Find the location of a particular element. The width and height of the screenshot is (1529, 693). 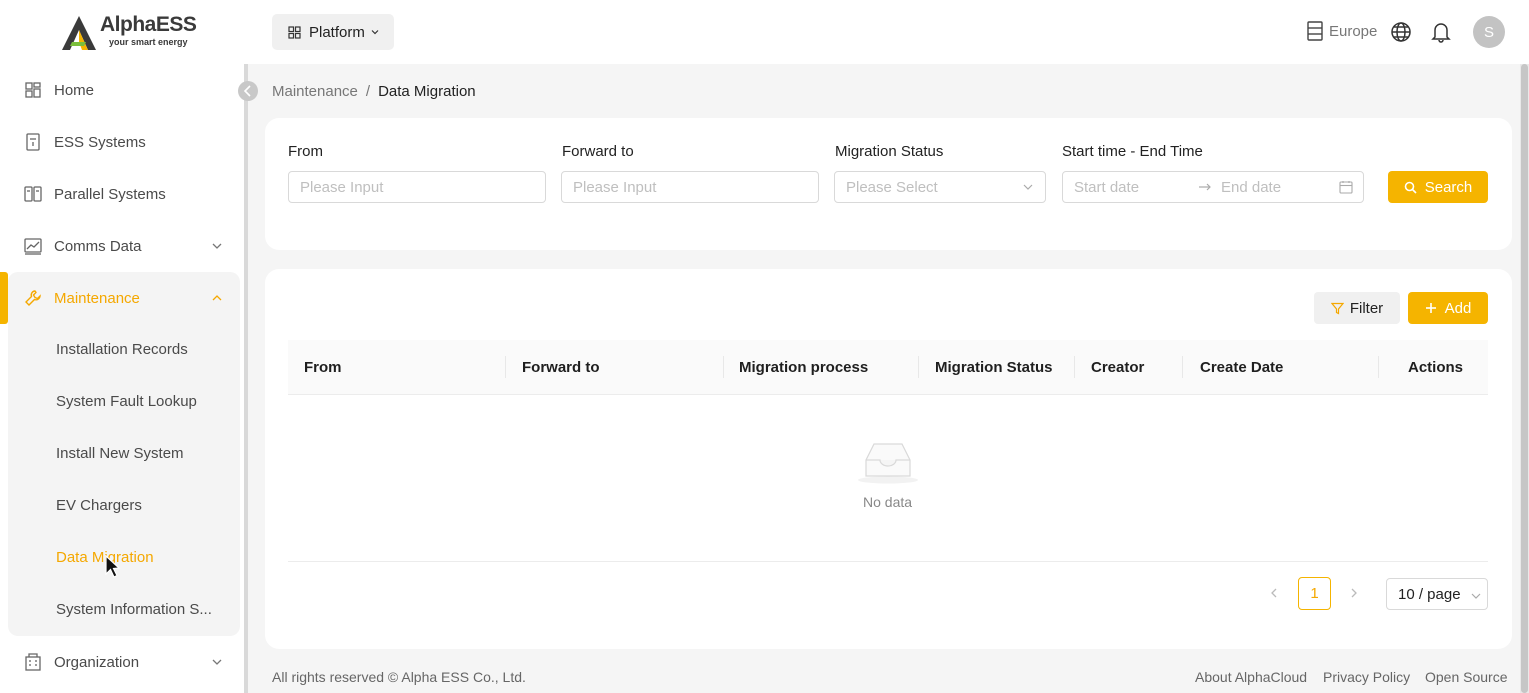

column-header-from: From is located at coordinates (323, 367).